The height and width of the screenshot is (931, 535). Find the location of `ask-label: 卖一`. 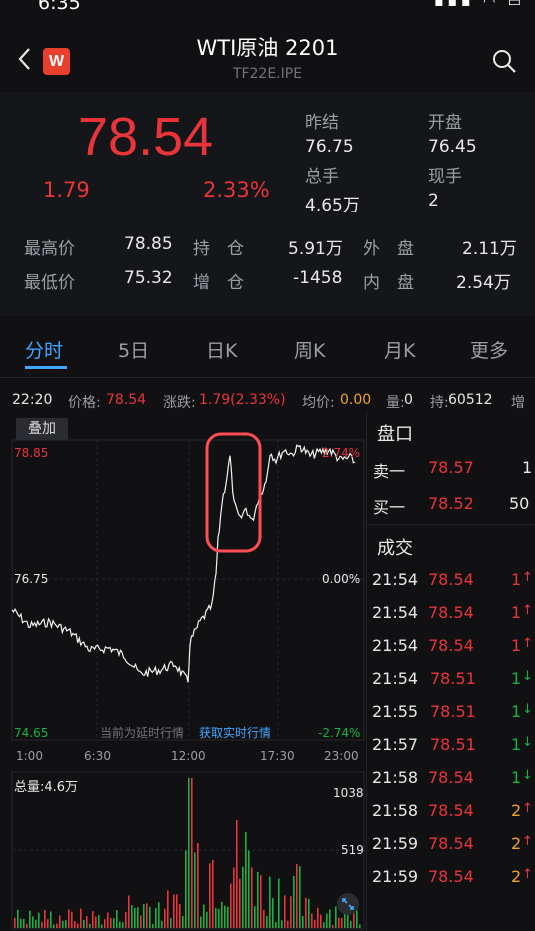

ask-label: 卖一 is located at coordinates (389, 471).